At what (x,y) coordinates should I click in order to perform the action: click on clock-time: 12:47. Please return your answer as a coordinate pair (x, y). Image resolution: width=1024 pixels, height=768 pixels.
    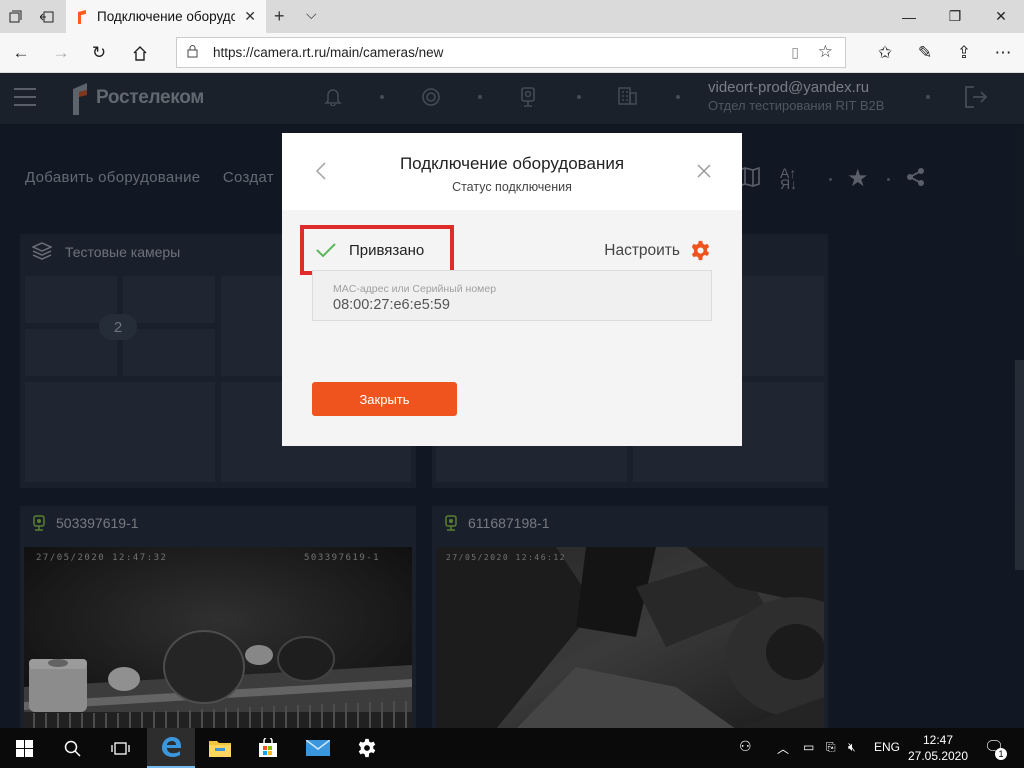
    Looking at the image, I should click on (938, 740).